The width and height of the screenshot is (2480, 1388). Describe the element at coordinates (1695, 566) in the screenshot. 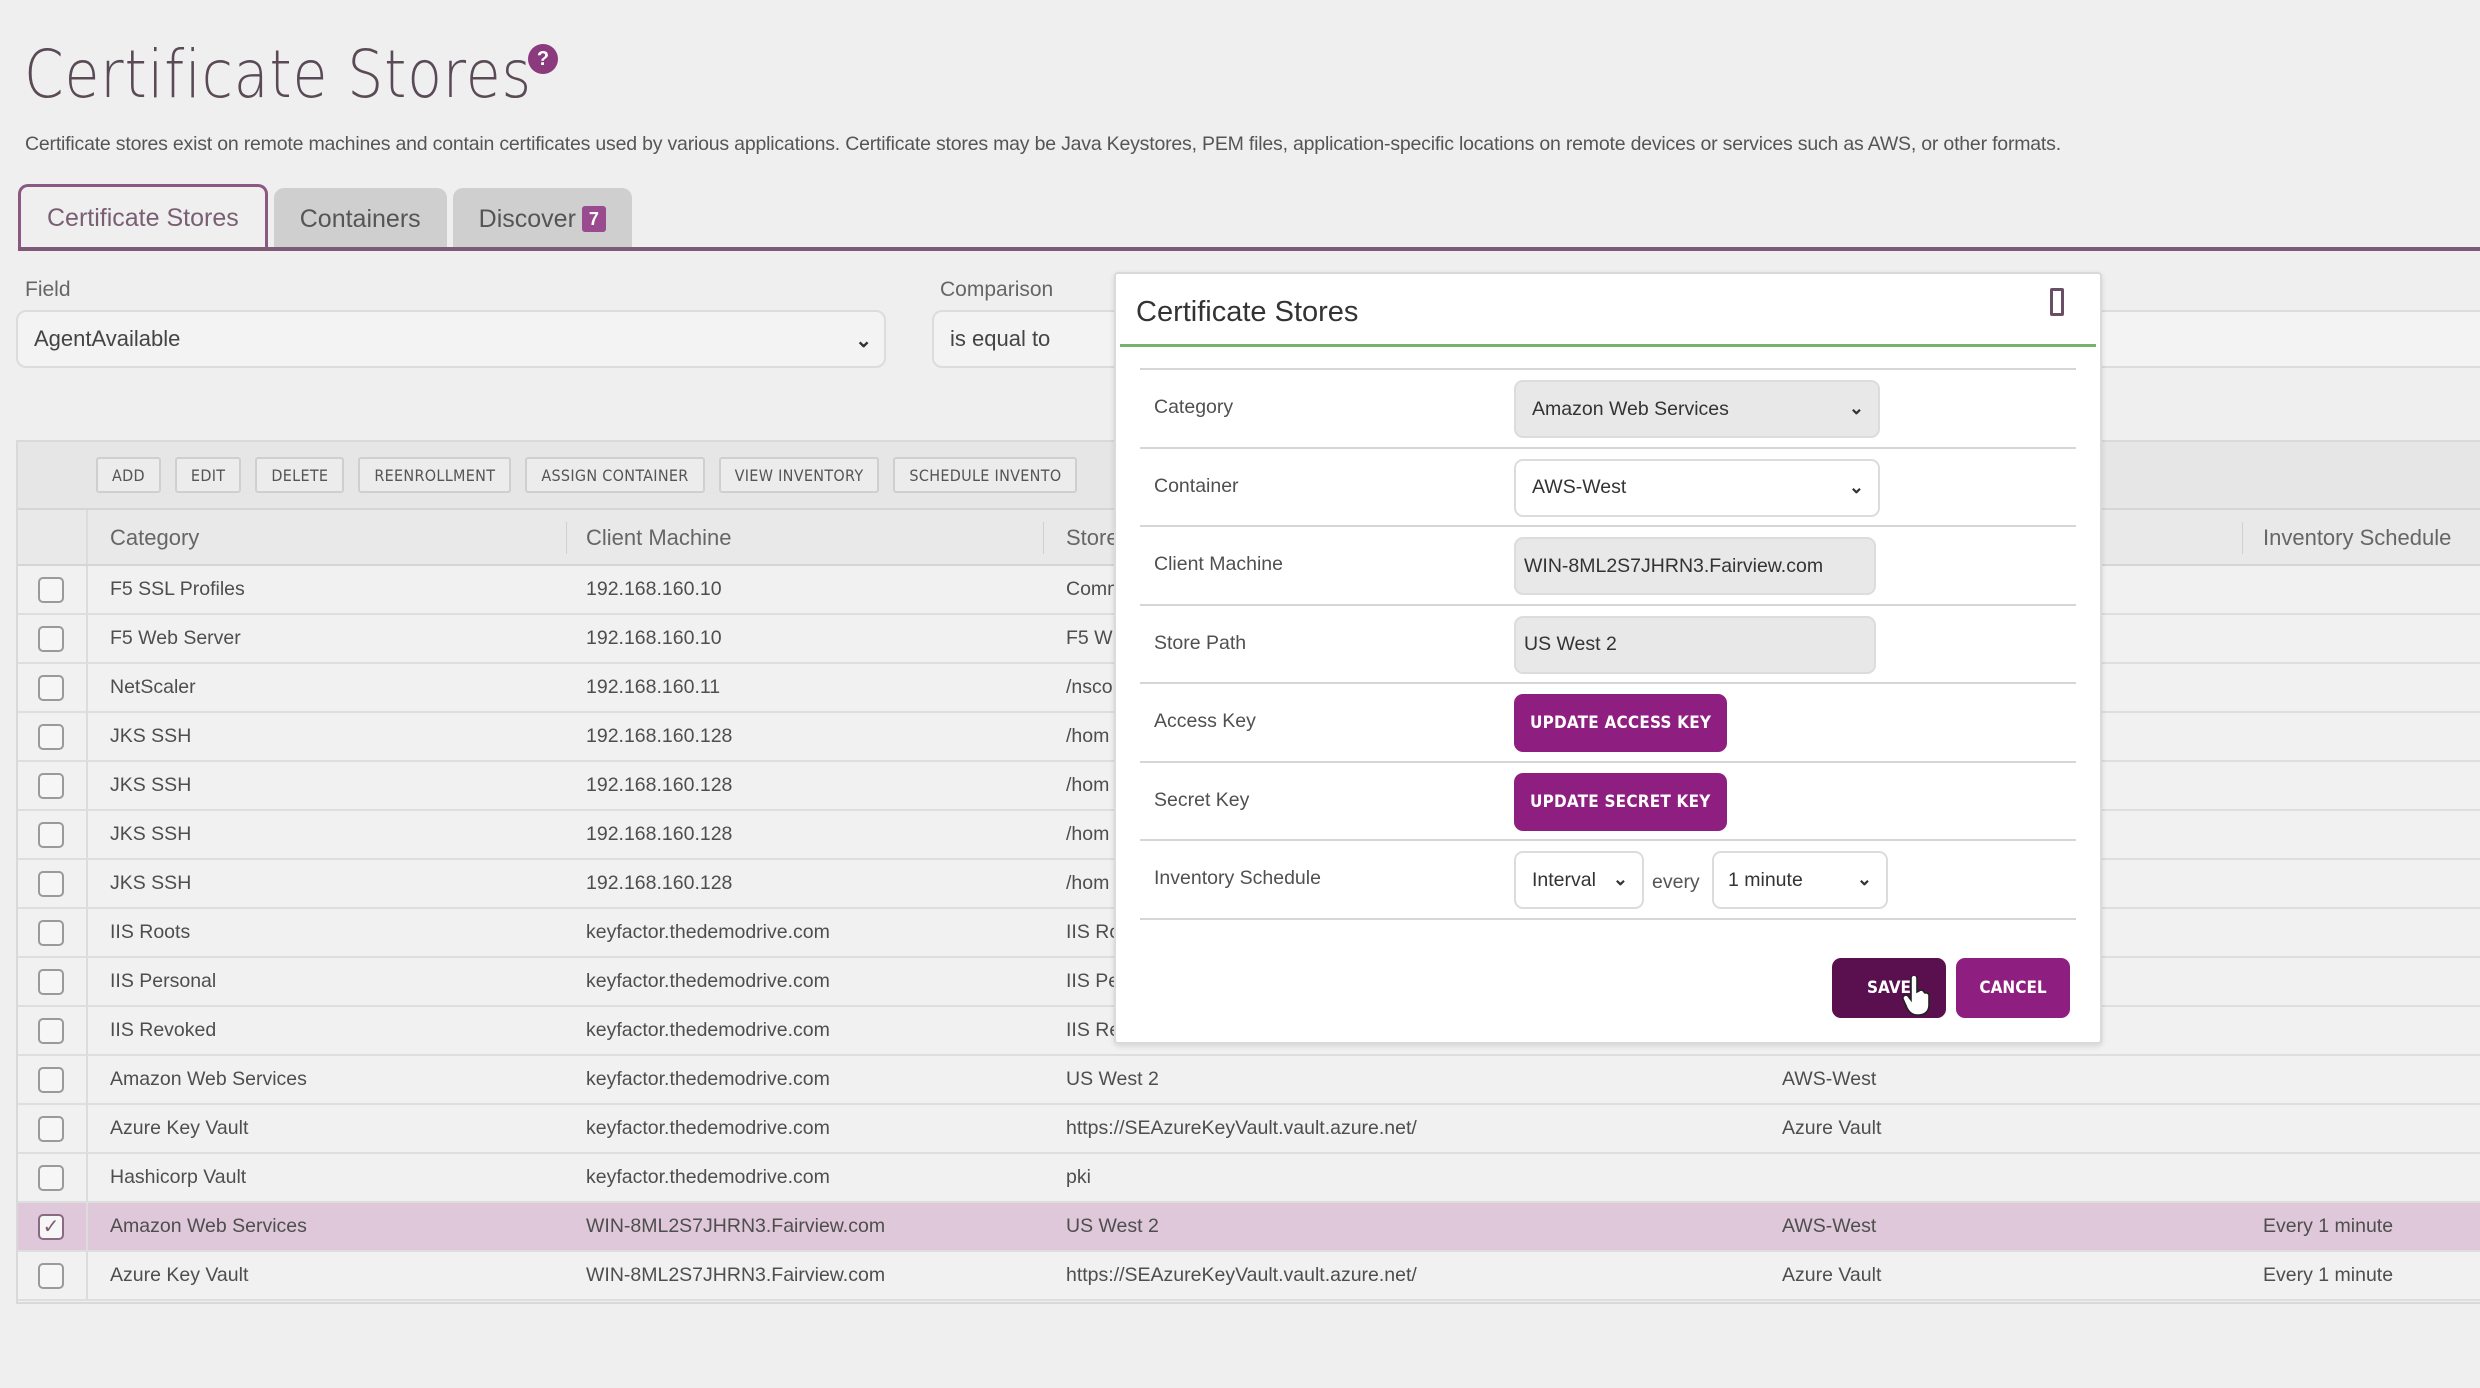

I see `client-machine-input: WIN-8ML2S7JHRN3.Fairview.com` at that location.